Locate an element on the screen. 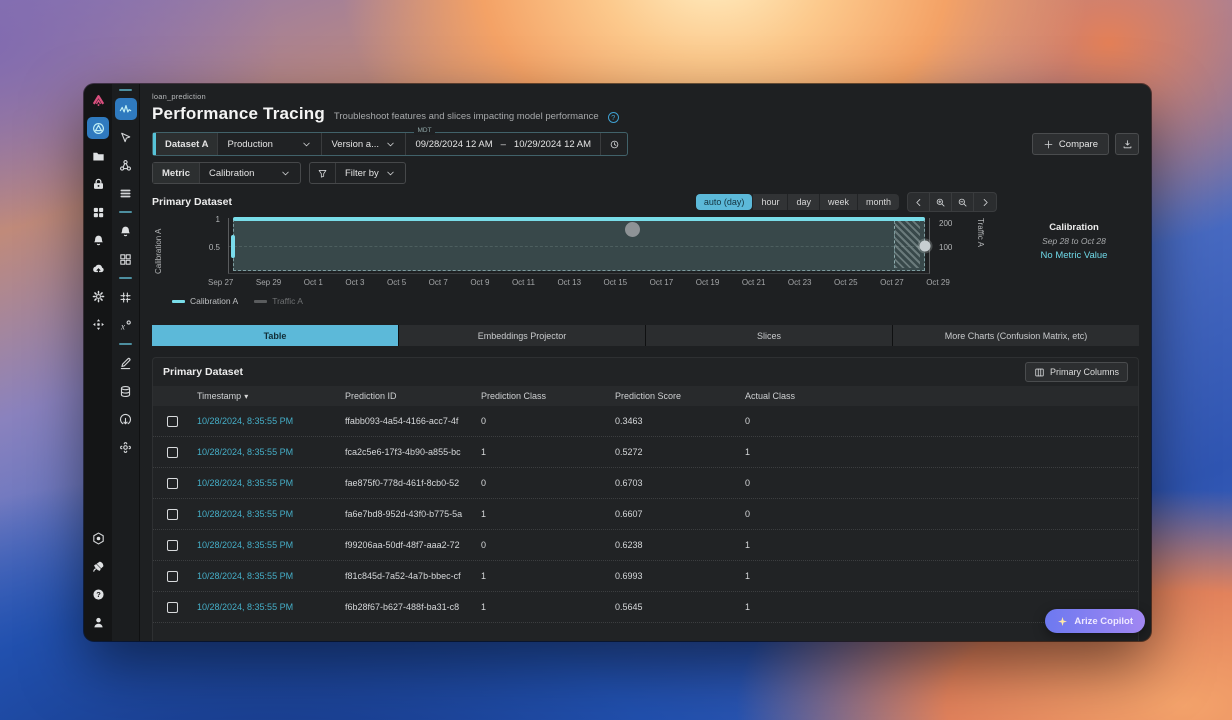 The image size is (1232, 720). prediction-score-cell: 0.5645 is located at coordinates (629, 607).